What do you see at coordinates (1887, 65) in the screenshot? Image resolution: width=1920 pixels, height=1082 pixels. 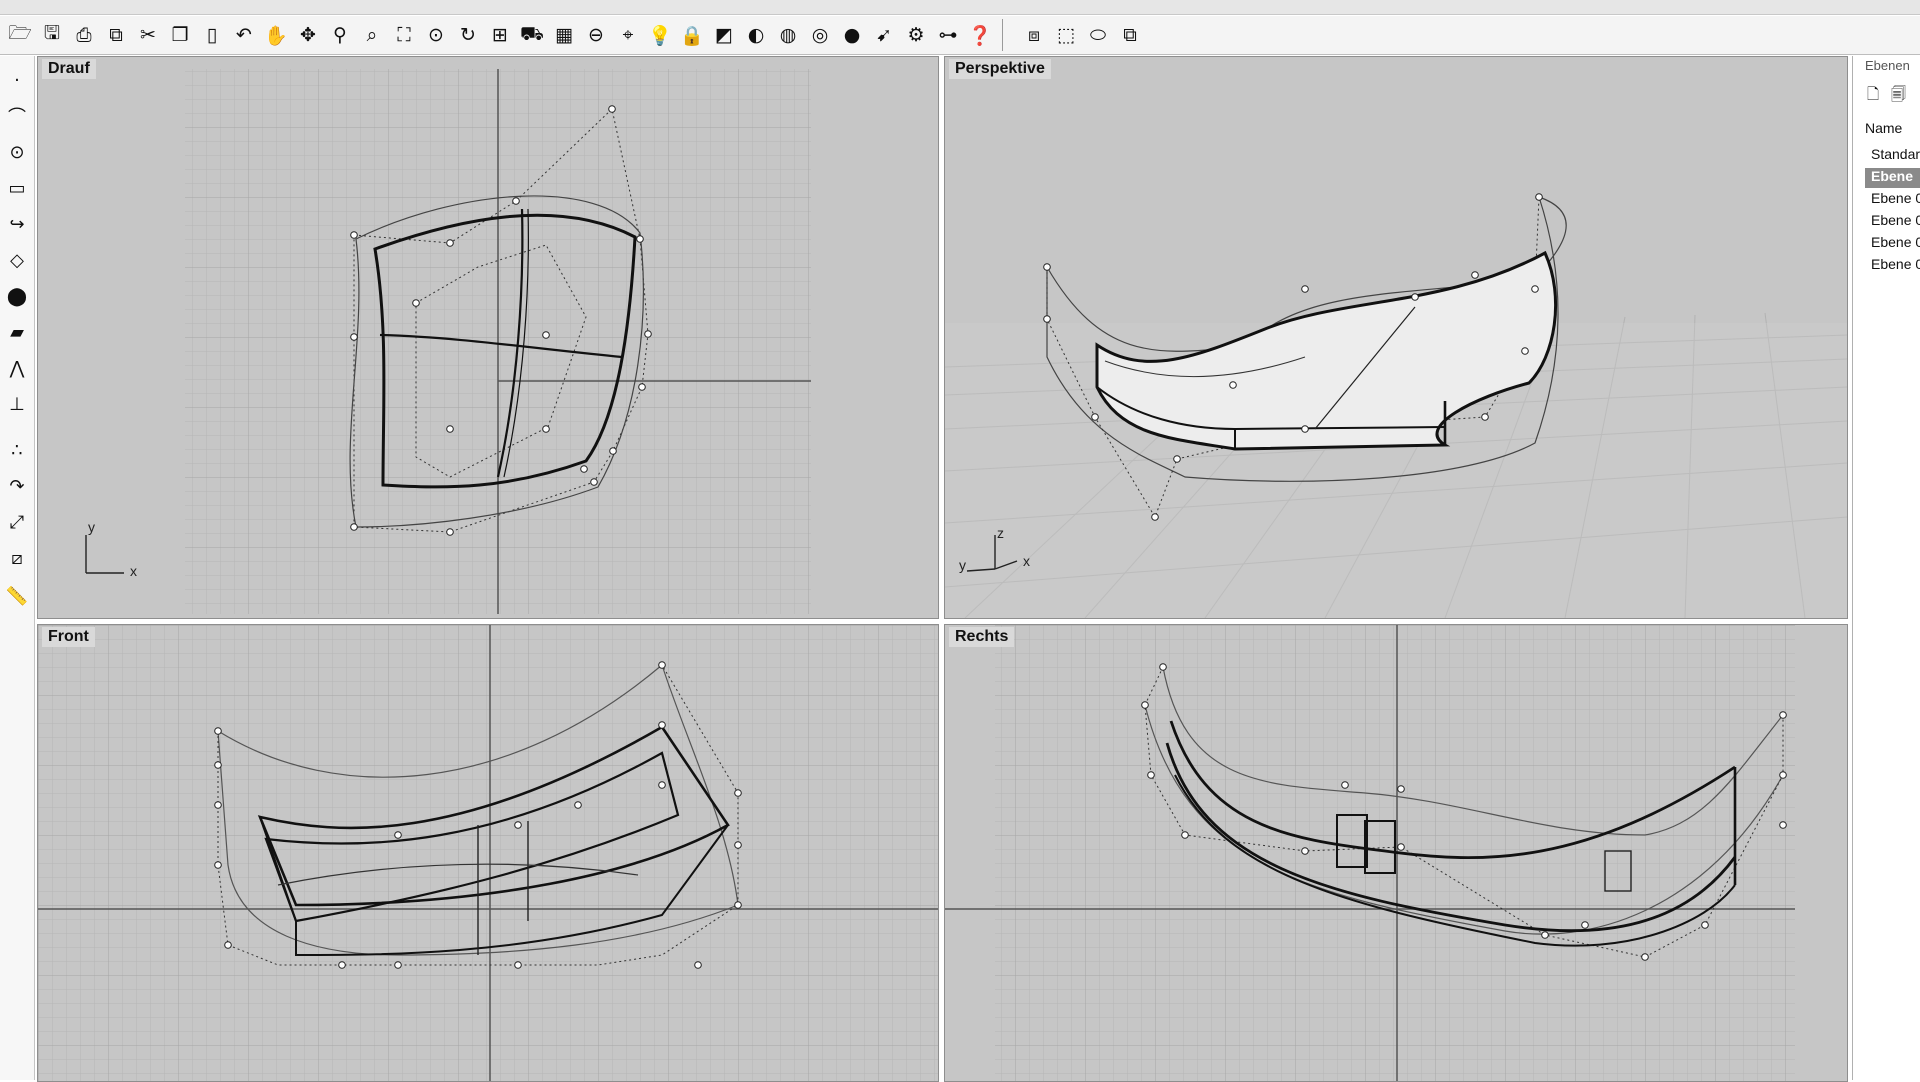 I see `layers-panel-title: Ebenen` at bounding box center [1887, 65].